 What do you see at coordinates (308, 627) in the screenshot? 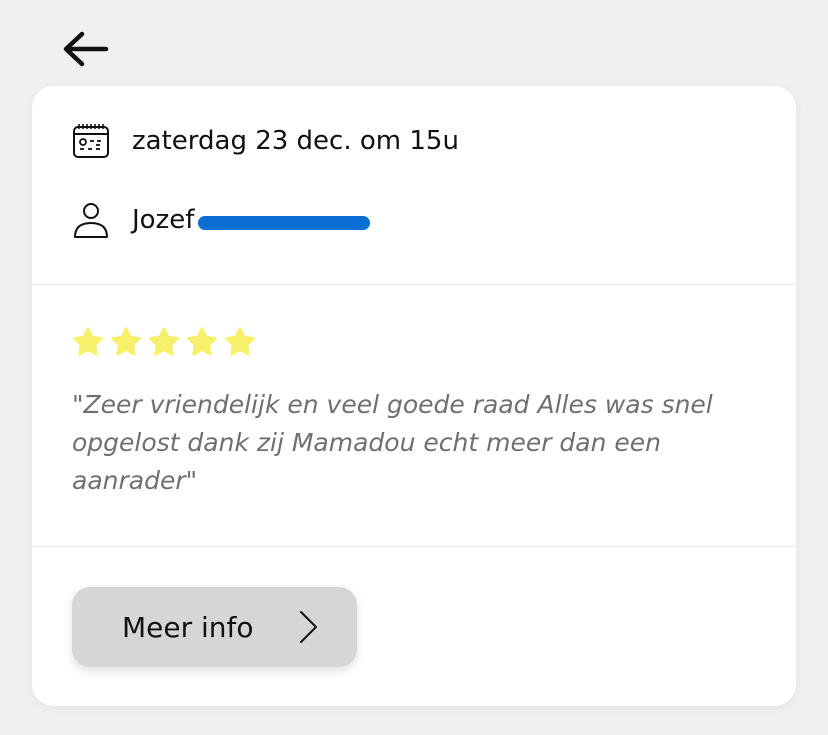
I see `chevron-right-icon` at bounding box center [308, 627].